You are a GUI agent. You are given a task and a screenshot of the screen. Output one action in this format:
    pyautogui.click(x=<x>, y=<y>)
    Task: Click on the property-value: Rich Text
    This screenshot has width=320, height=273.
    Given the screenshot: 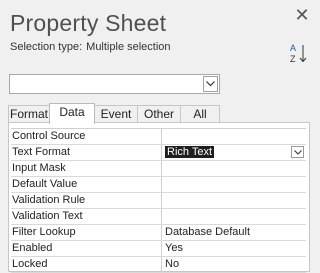 What is the action you would take?
    pyautogui.click(x=235, y=152)
    